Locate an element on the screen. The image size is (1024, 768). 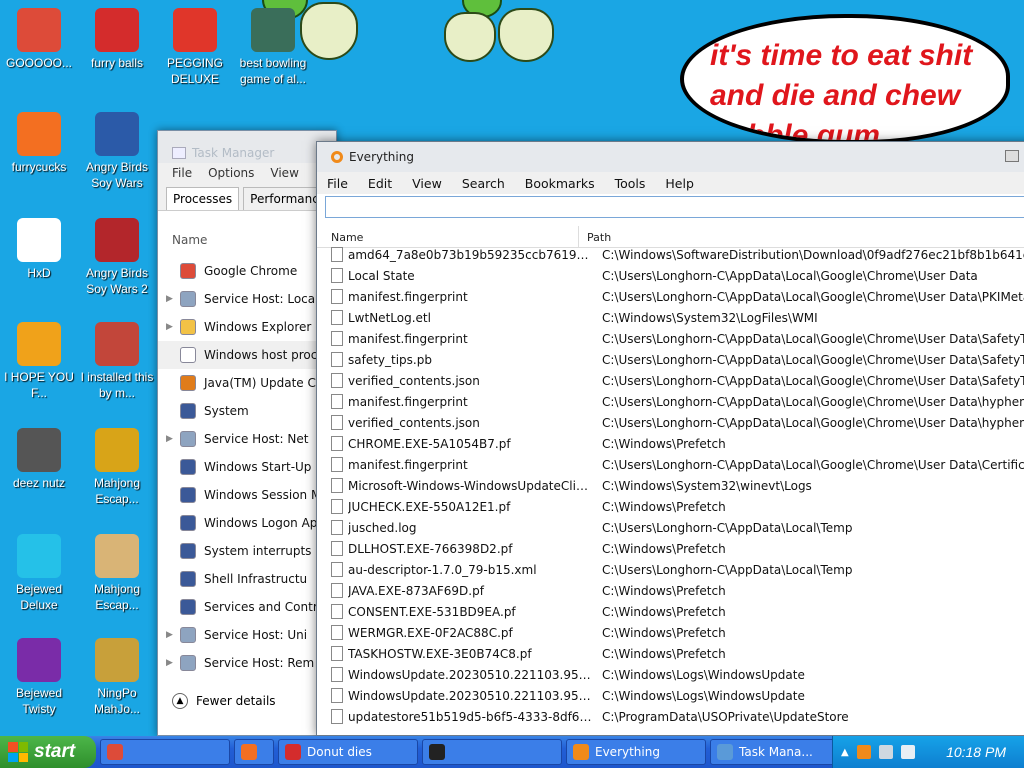
task-manager-titlebar: Task Manager is located at coordinates (247, 147).